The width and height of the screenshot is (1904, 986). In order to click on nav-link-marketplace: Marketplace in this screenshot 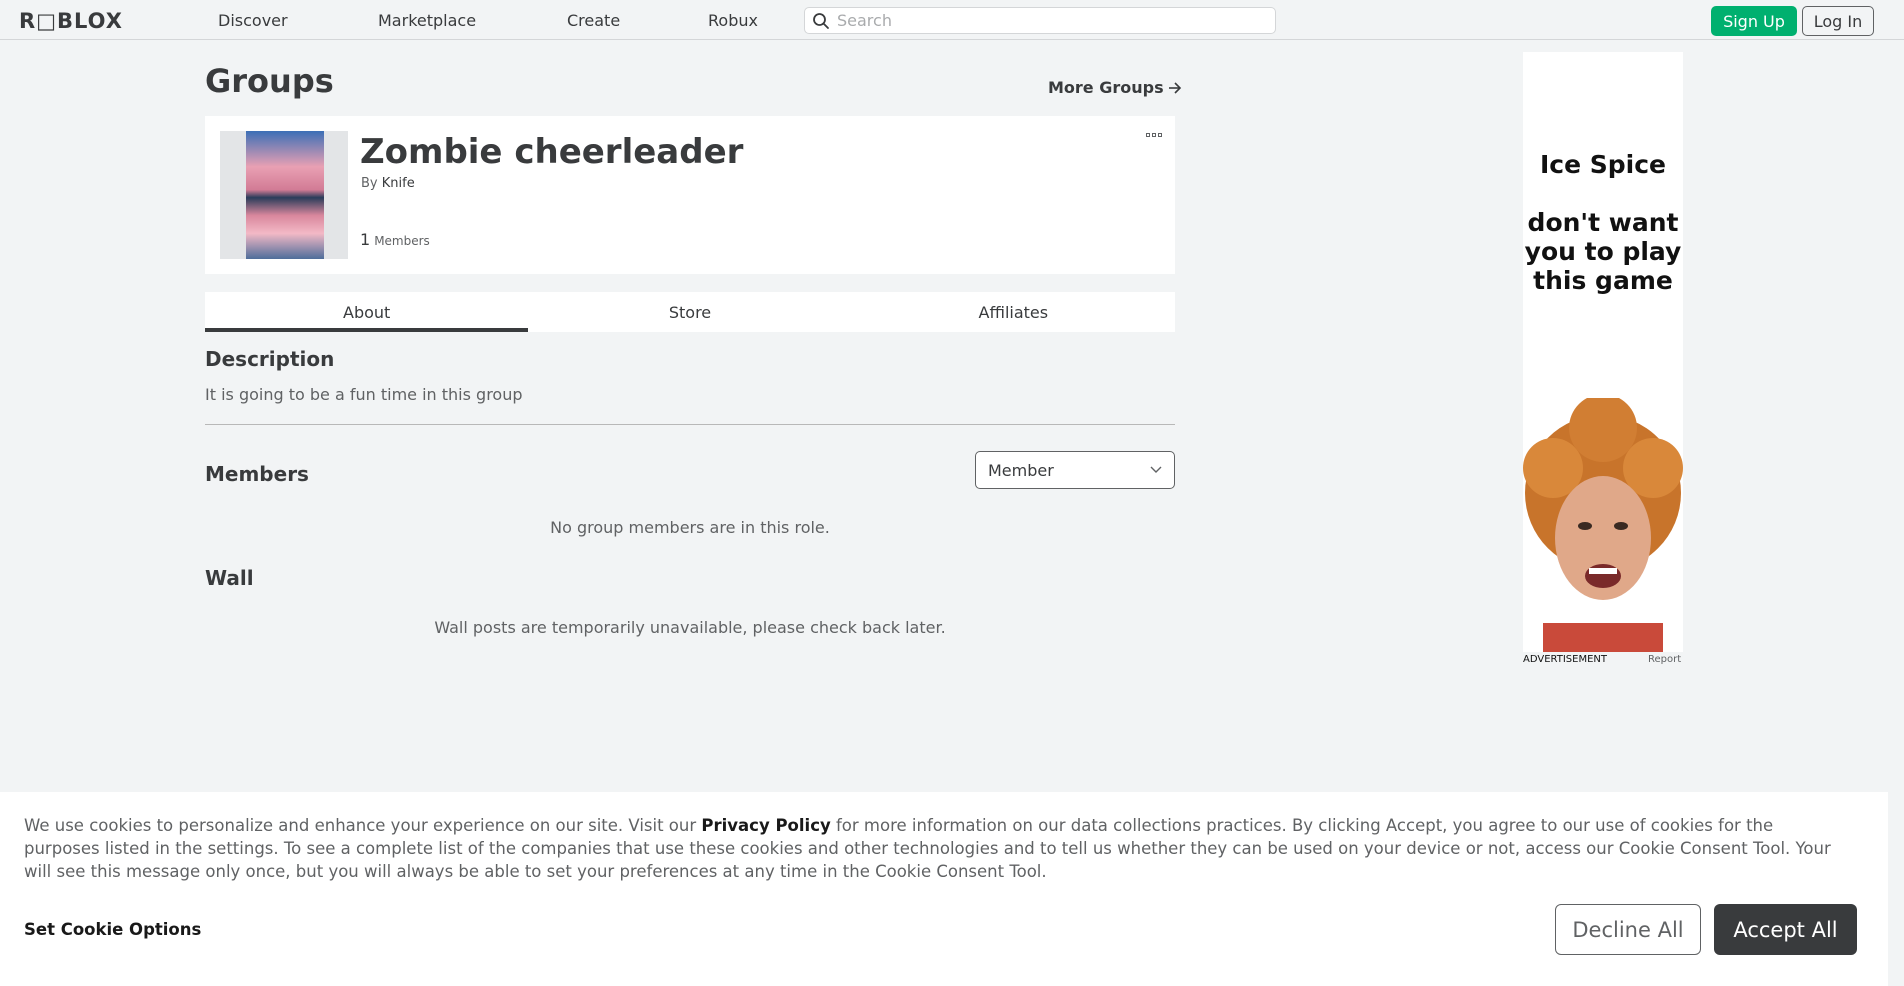, I will do `click(427, 20)`.